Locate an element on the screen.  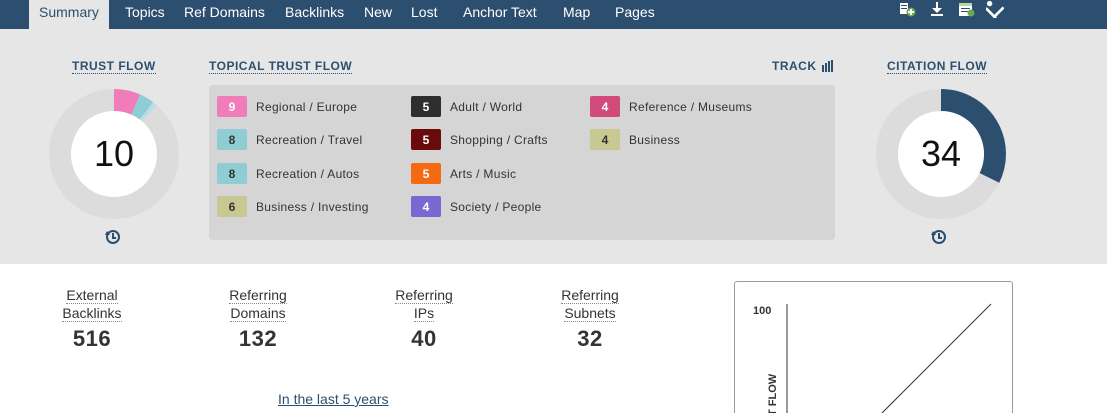
topic-score-badge: 9 is located at coordinates (232, 106).